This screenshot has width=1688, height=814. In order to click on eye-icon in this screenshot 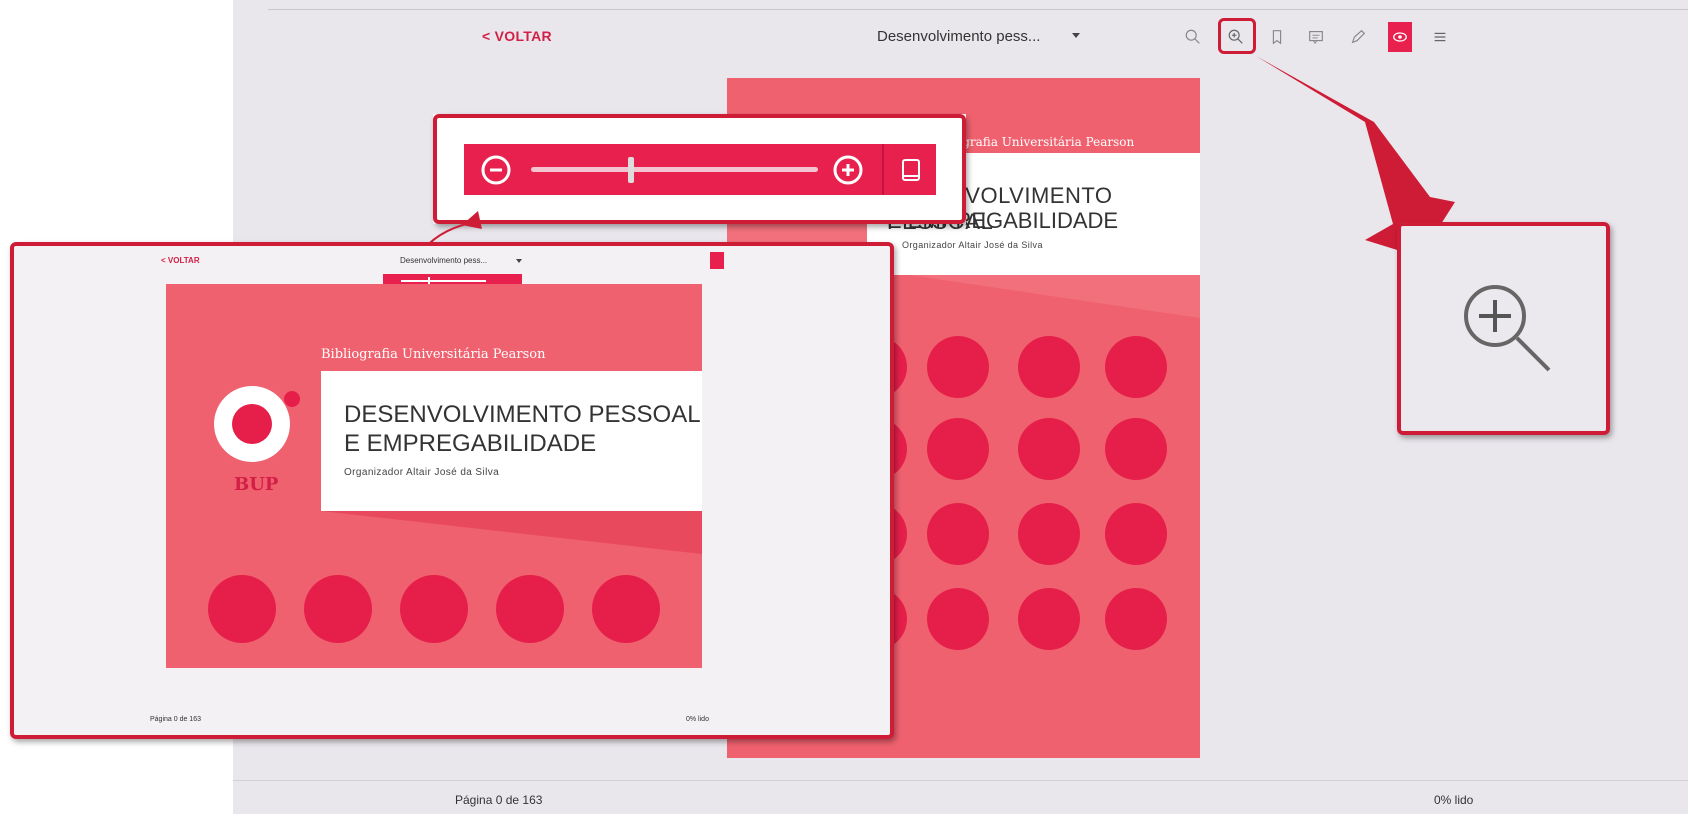, I will do `click(1400, 37)`.